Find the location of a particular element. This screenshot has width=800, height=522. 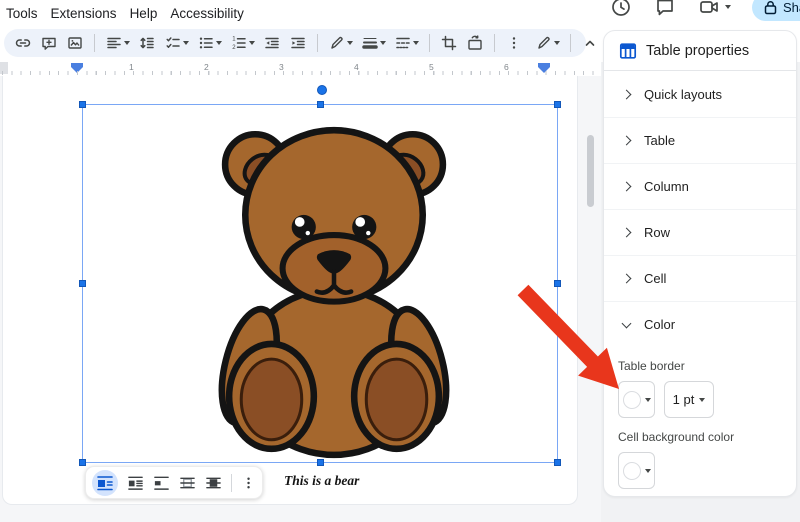

selection-handle-top-center is located at coordinates (320, 104).